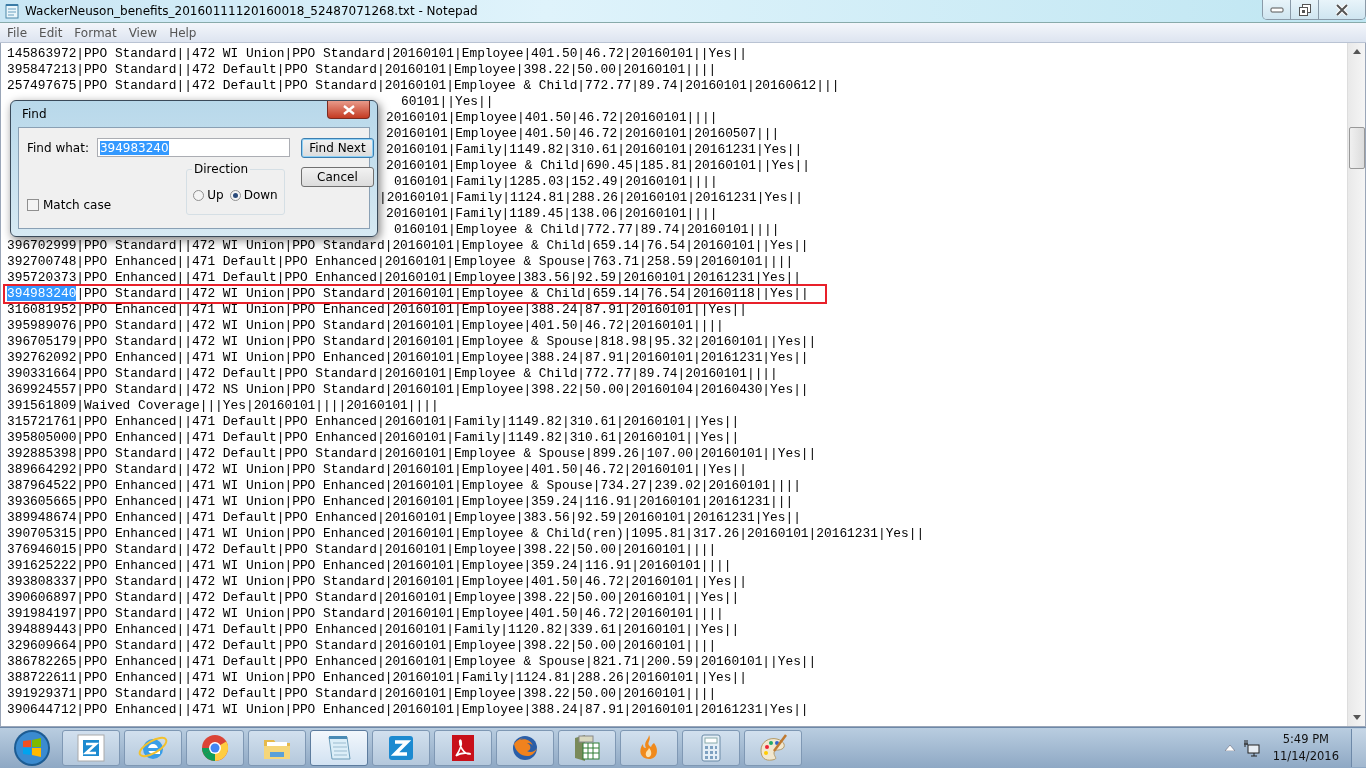  I want to click on menu-item: File, so click(17, 32).